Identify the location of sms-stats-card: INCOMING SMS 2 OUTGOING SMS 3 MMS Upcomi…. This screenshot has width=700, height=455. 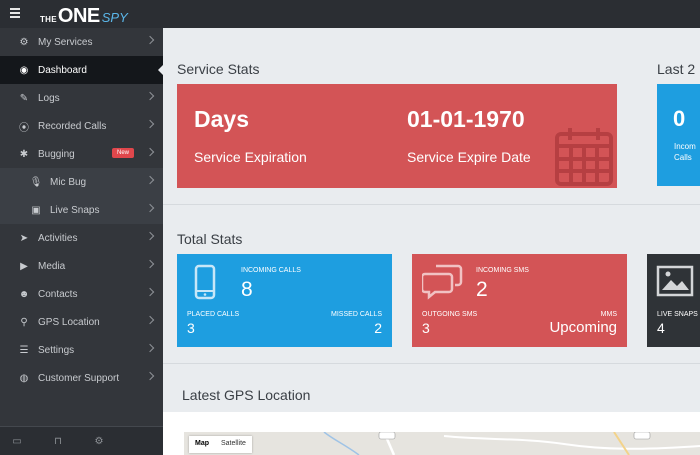
(519, 300).